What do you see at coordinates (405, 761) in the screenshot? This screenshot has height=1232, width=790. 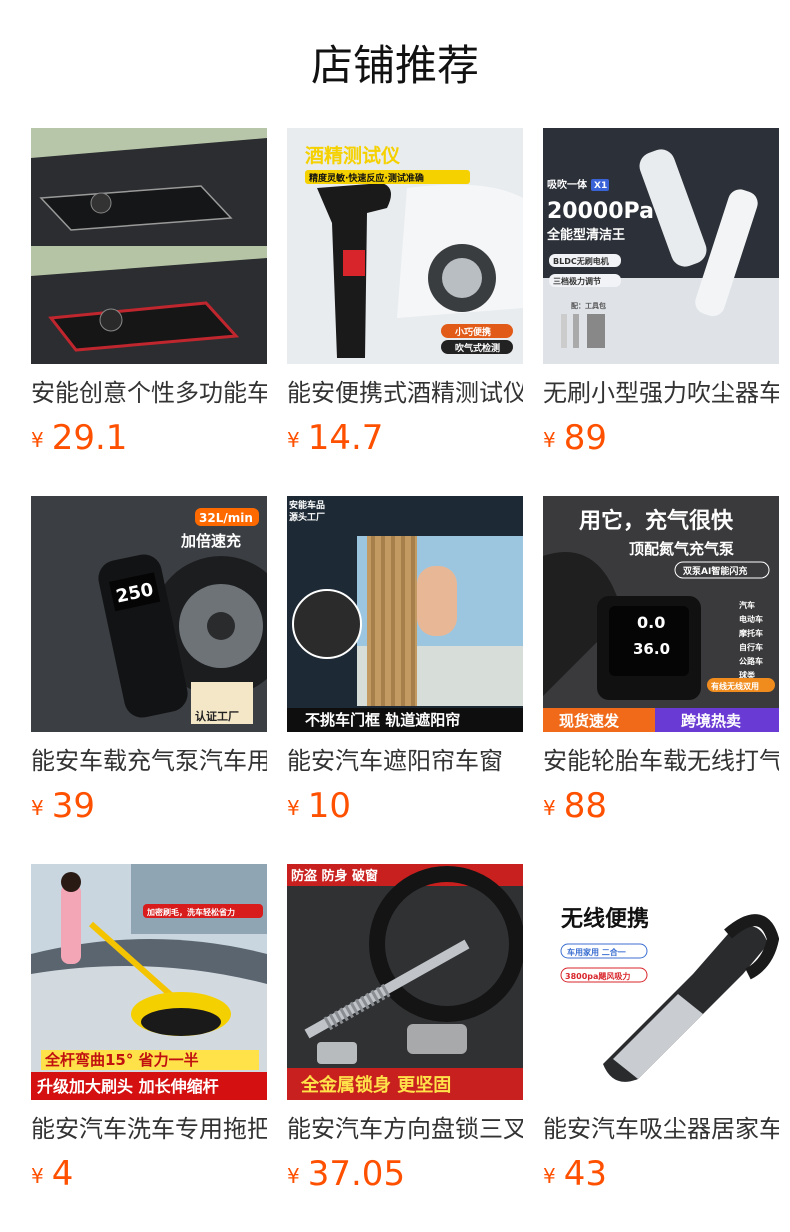 I see `product-name: 能安汽车遮阳帘车窗` at bounding box center [405, 761].